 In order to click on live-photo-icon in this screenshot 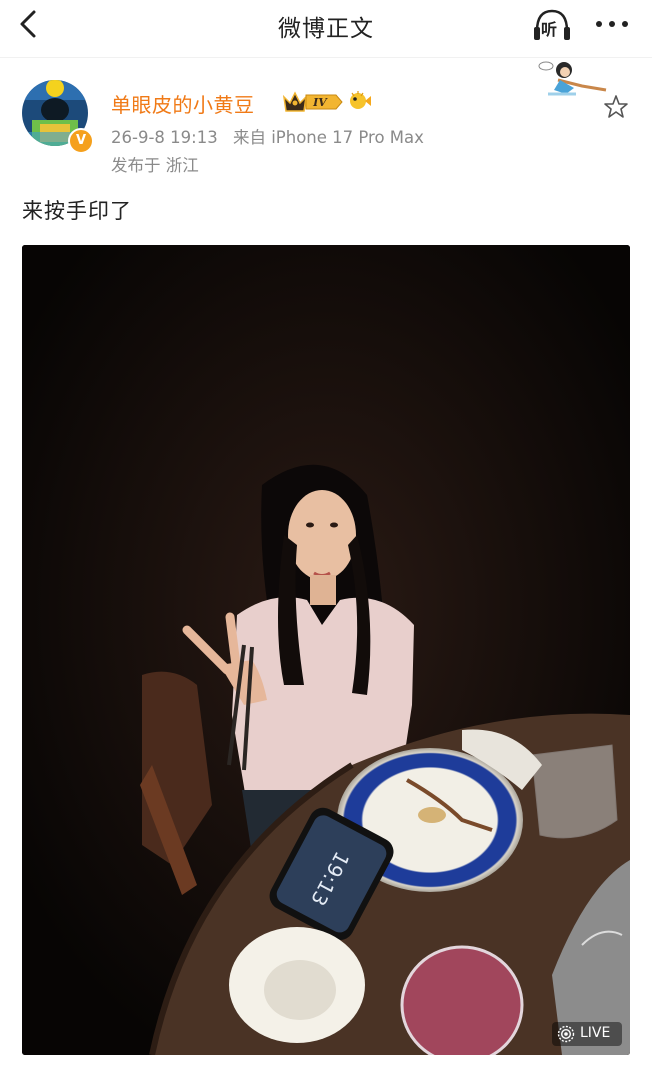, I will do `click(566, 1034)`.